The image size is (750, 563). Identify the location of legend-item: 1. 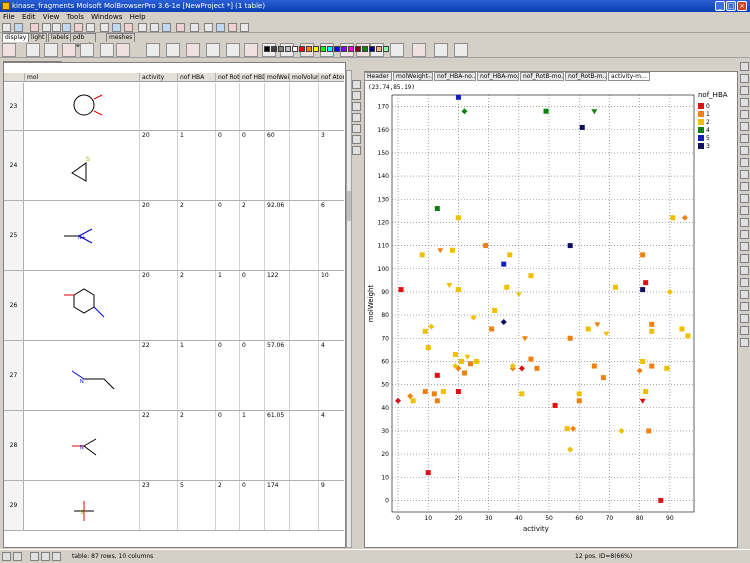
(704, 114).